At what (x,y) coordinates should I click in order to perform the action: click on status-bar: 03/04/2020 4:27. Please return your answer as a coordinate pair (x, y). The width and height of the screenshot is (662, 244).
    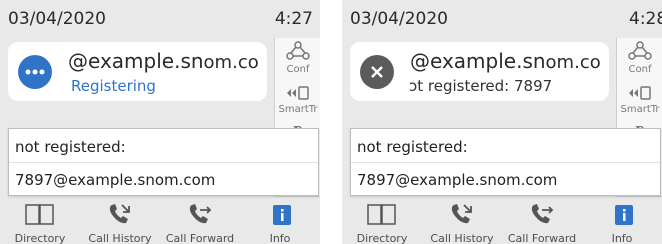
    Looking at the image, I should click on (160, 19).